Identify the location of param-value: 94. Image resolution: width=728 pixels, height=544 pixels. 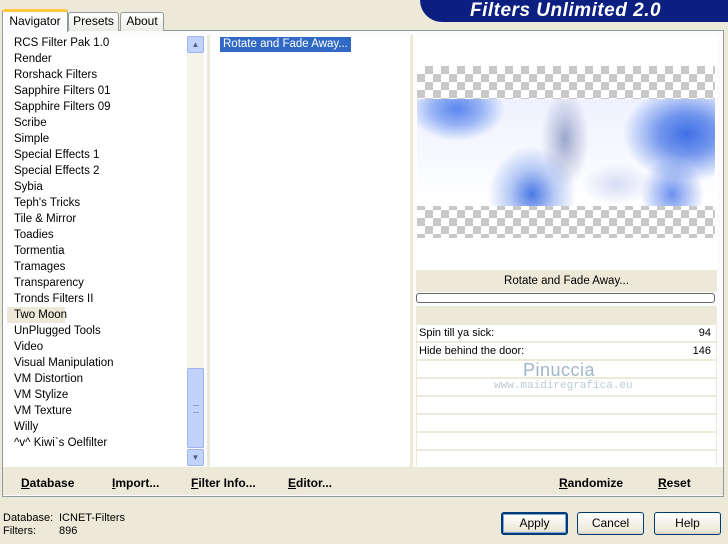
(704, 333).